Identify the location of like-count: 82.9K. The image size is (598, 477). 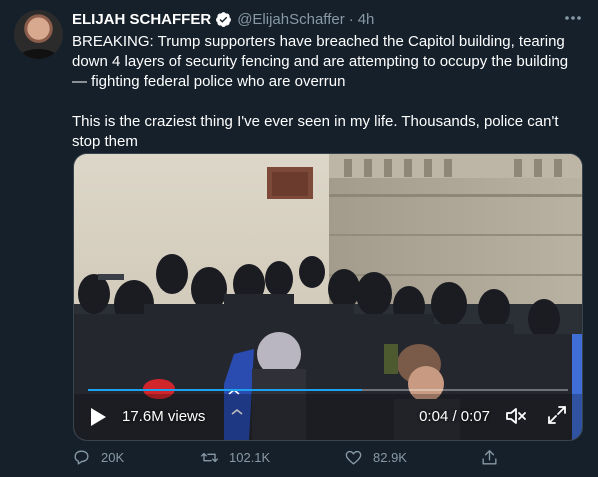
(390, 457).